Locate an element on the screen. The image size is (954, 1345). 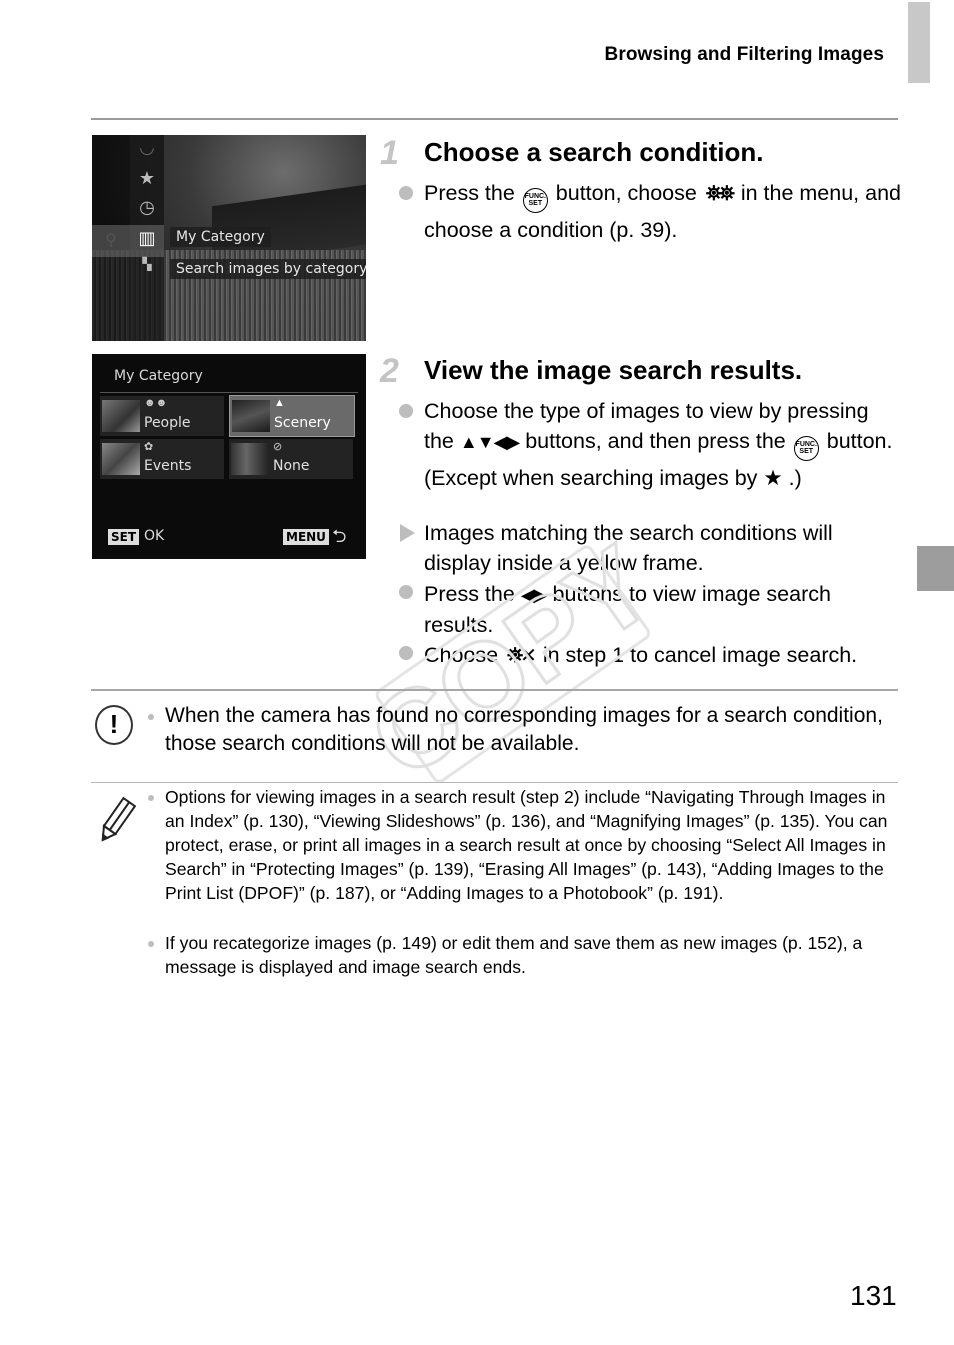
category-option-none: ⊘ None is located at coordinates (291, 459).